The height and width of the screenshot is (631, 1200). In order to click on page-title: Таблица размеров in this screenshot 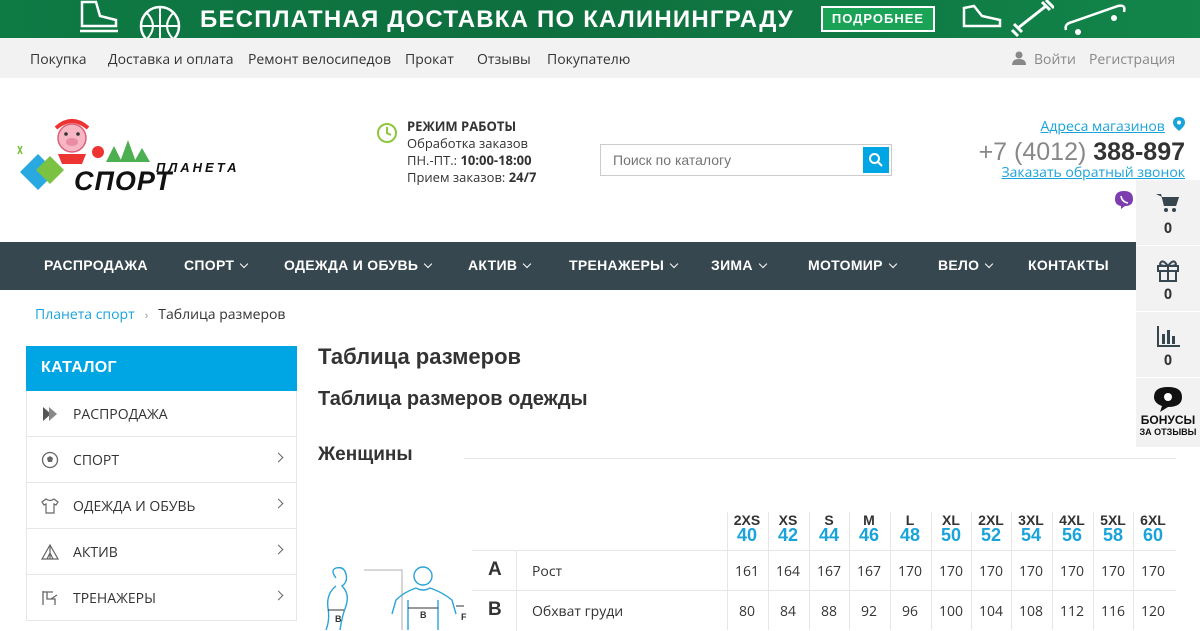, I will do `click(420, 356)`.